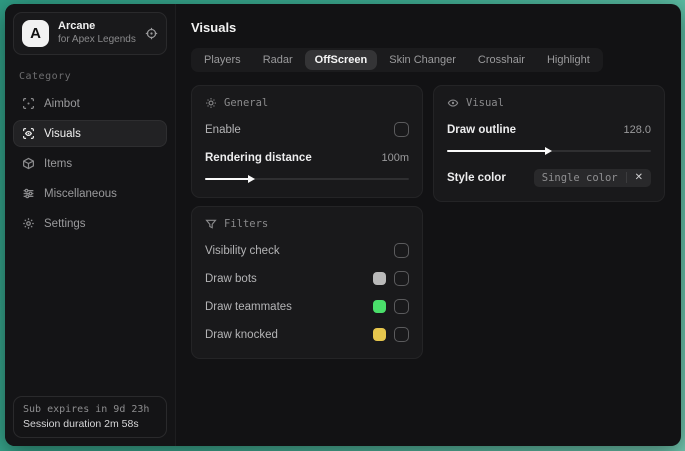 The image size is (685, 451). Describe the element at coordinates (241, 334) in the screenshot. I see `draw-knocked-label: Draw knocked` at that location.